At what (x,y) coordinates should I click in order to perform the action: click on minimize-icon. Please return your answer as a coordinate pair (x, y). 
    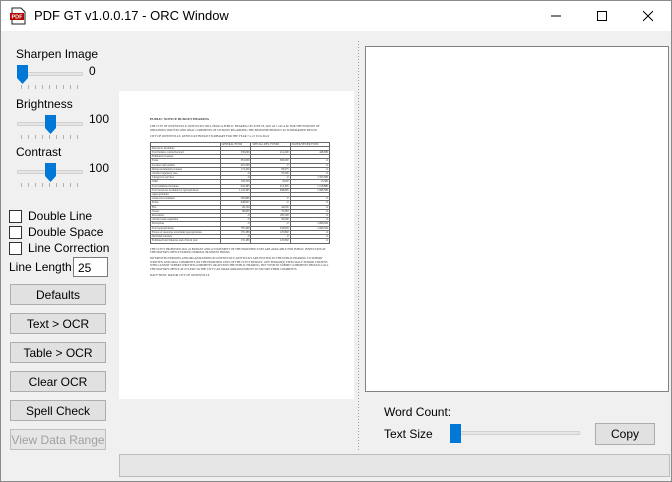
    Looking at the image, I should click on (556, 16).